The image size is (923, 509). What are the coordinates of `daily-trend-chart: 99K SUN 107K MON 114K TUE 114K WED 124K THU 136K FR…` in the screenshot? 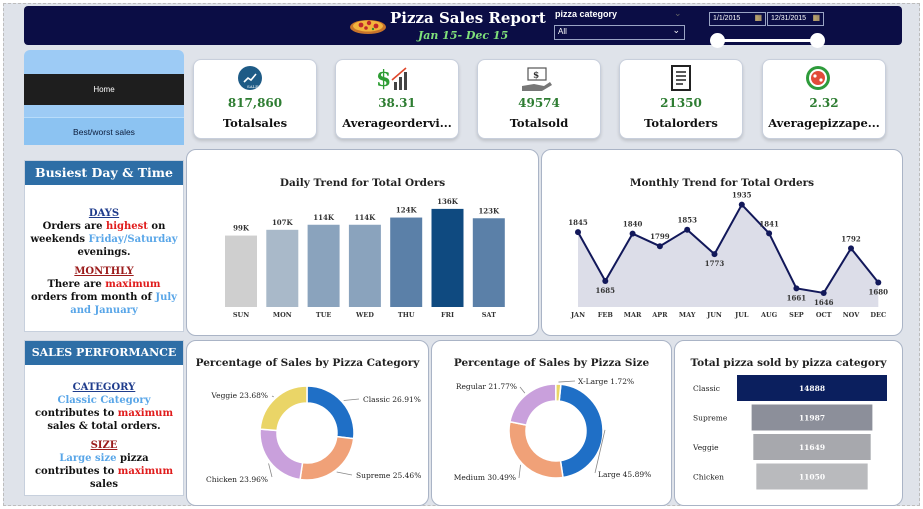 It's located at (365, 258).